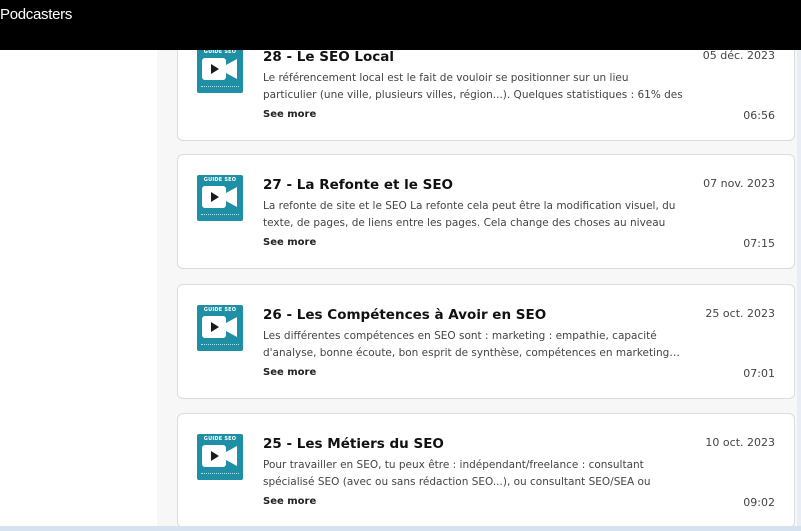  What do you see at coordinates (740, 313) in the screenshot?
I see `episode-date: 25 oct. 2023` at bounding box center [740, 313].